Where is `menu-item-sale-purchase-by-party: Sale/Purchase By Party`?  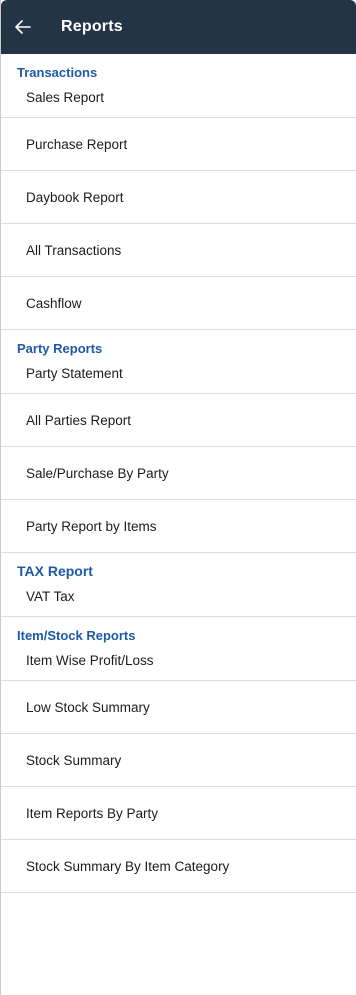
menu-item-sale-purchase-by-party: Sale/Purchase By Party is located at coordinates (178, 473).